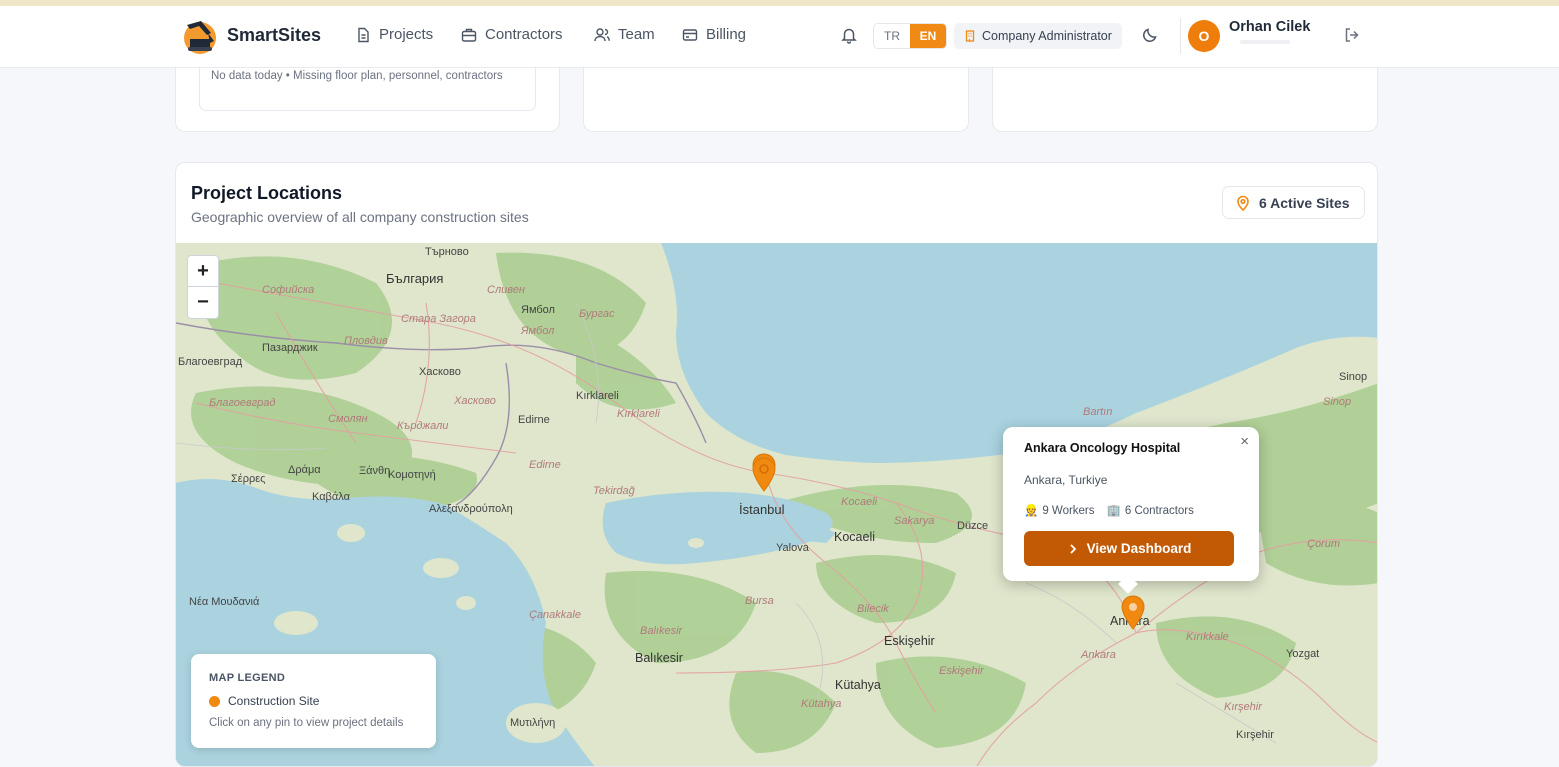 The height and width of the screenshot is (767, 1559). I want to click on role-label: Company Administrator, so click(1047, 36).